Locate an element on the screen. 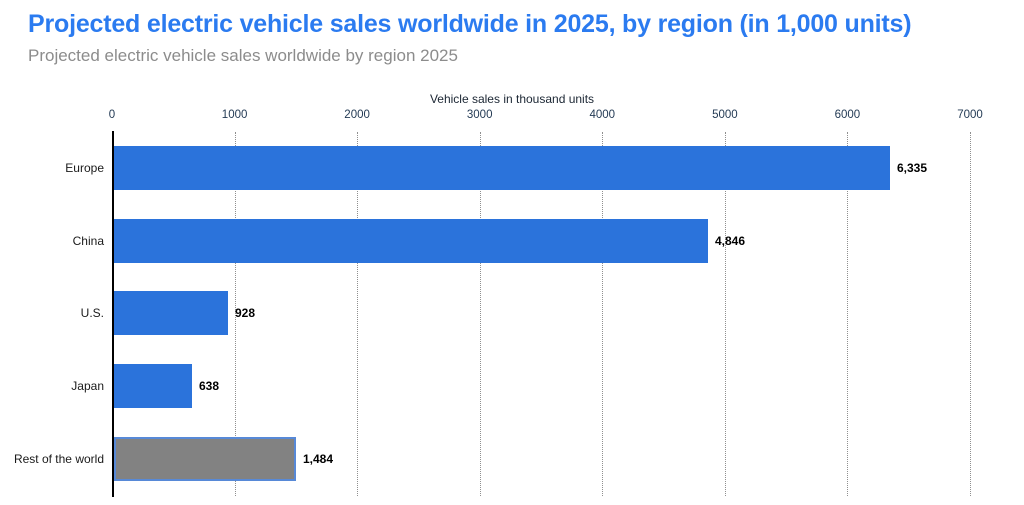  bar-rest-of-the-world is located at coordinates (205, 459).